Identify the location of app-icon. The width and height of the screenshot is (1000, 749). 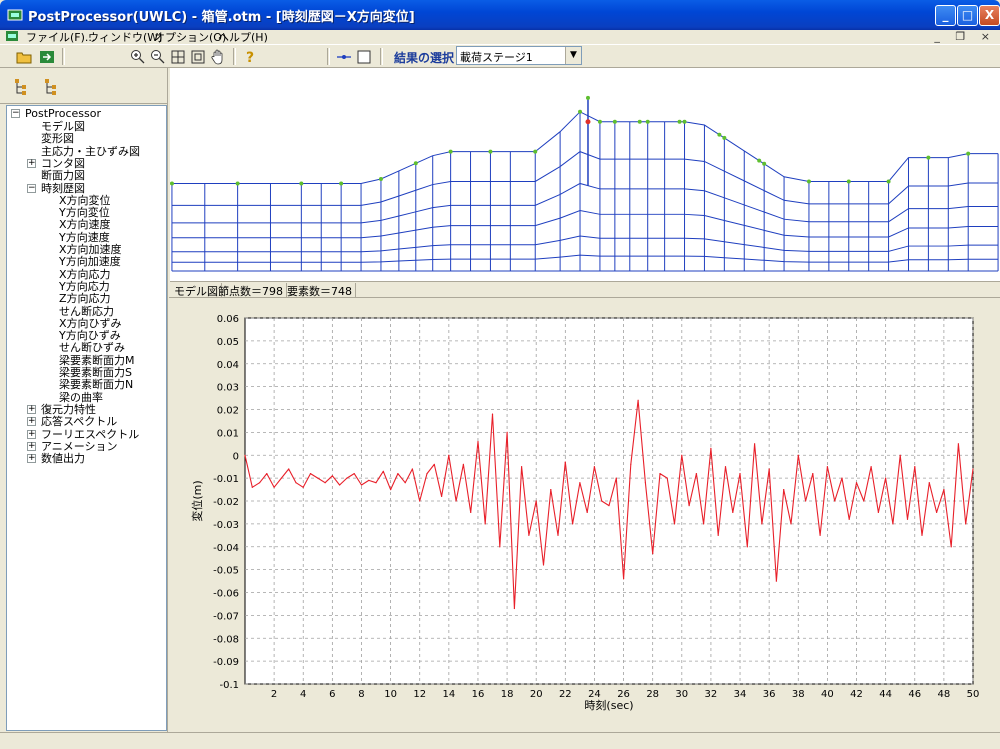
(15, 15).